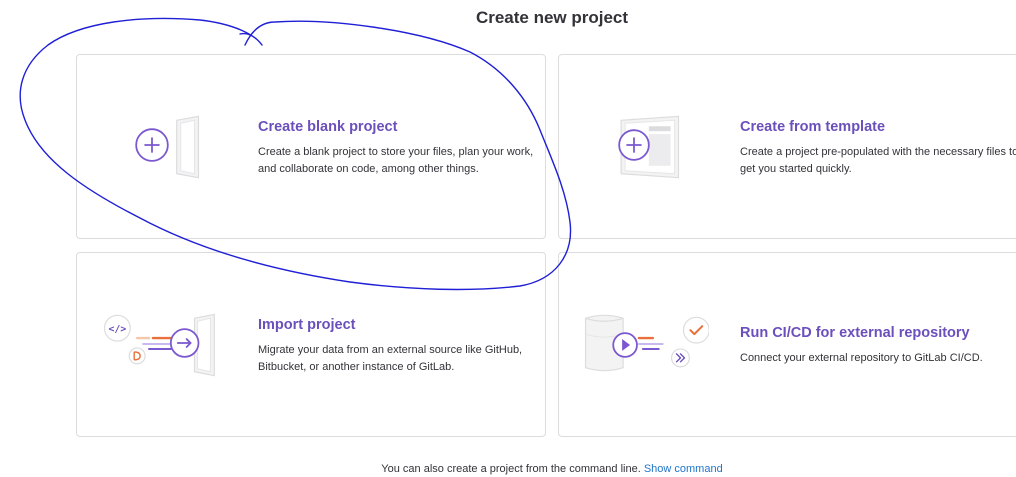  What do you see at coordinates (695, 330) in the screenshot?
I see `check-badge-icon` at bounding box center [695, 330].